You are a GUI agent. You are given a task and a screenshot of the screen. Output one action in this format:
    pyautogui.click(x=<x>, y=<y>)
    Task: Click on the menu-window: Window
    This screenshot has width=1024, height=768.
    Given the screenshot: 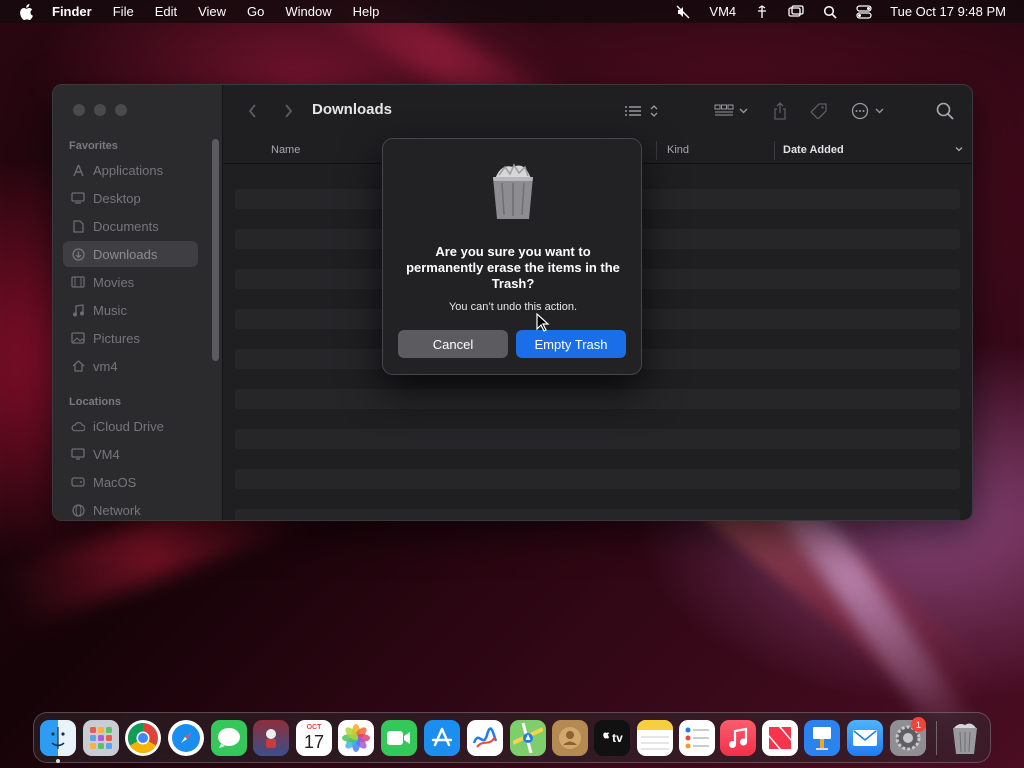 What is the action you would take?
    pyautogui.click(x=308, y=11)
    